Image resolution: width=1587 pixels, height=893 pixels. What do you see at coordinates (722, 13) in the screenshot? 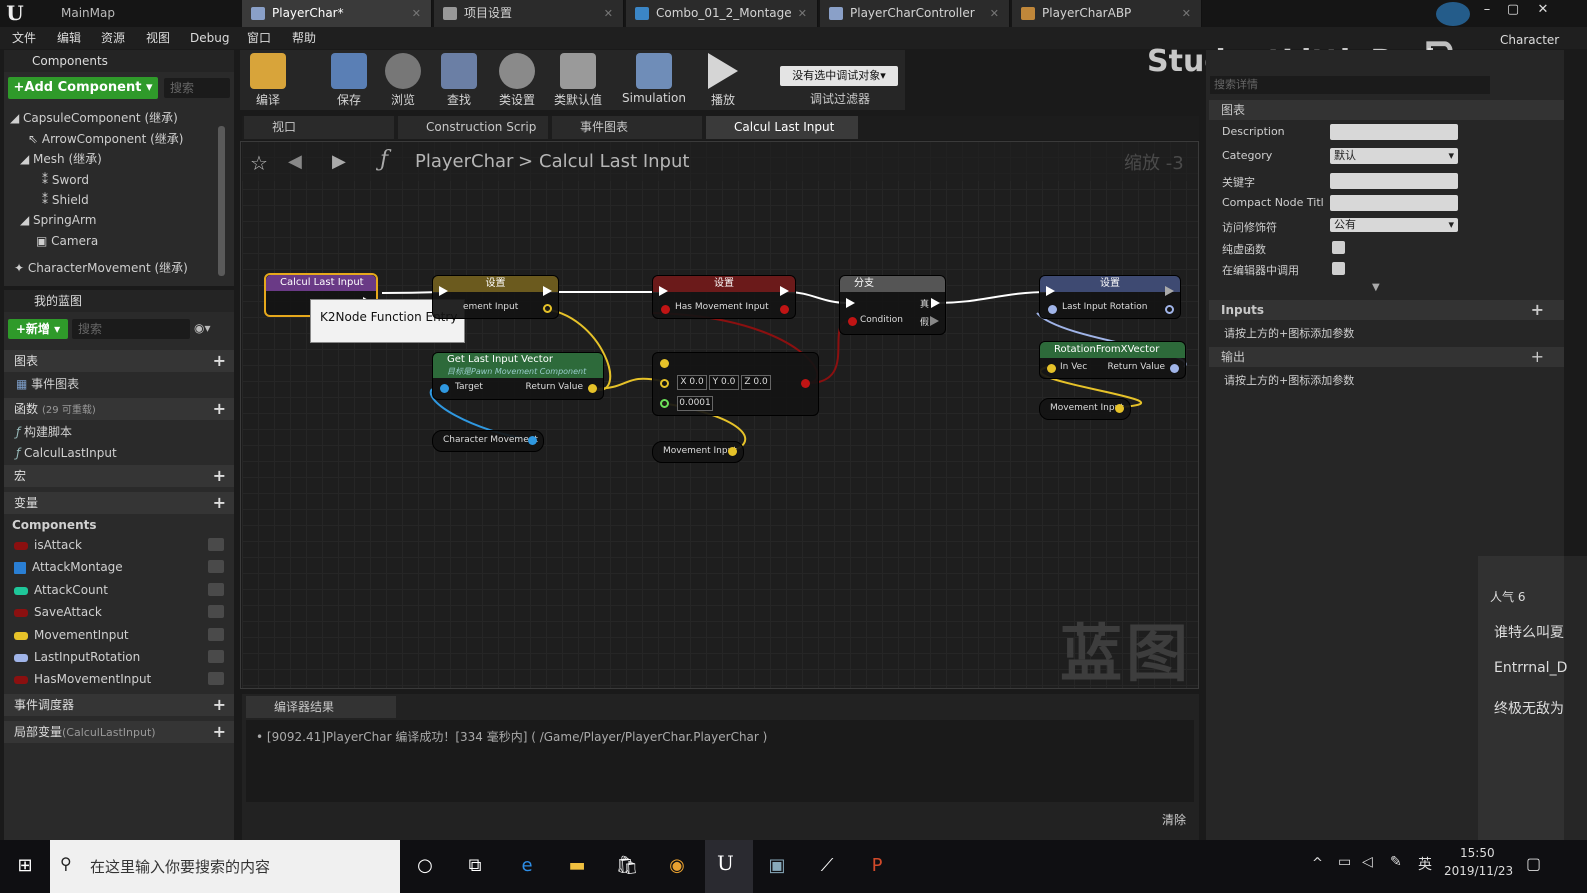
I see `tab-combo-montage: Combo_01_2_Montage ✕` at bounding box center [722, 13].